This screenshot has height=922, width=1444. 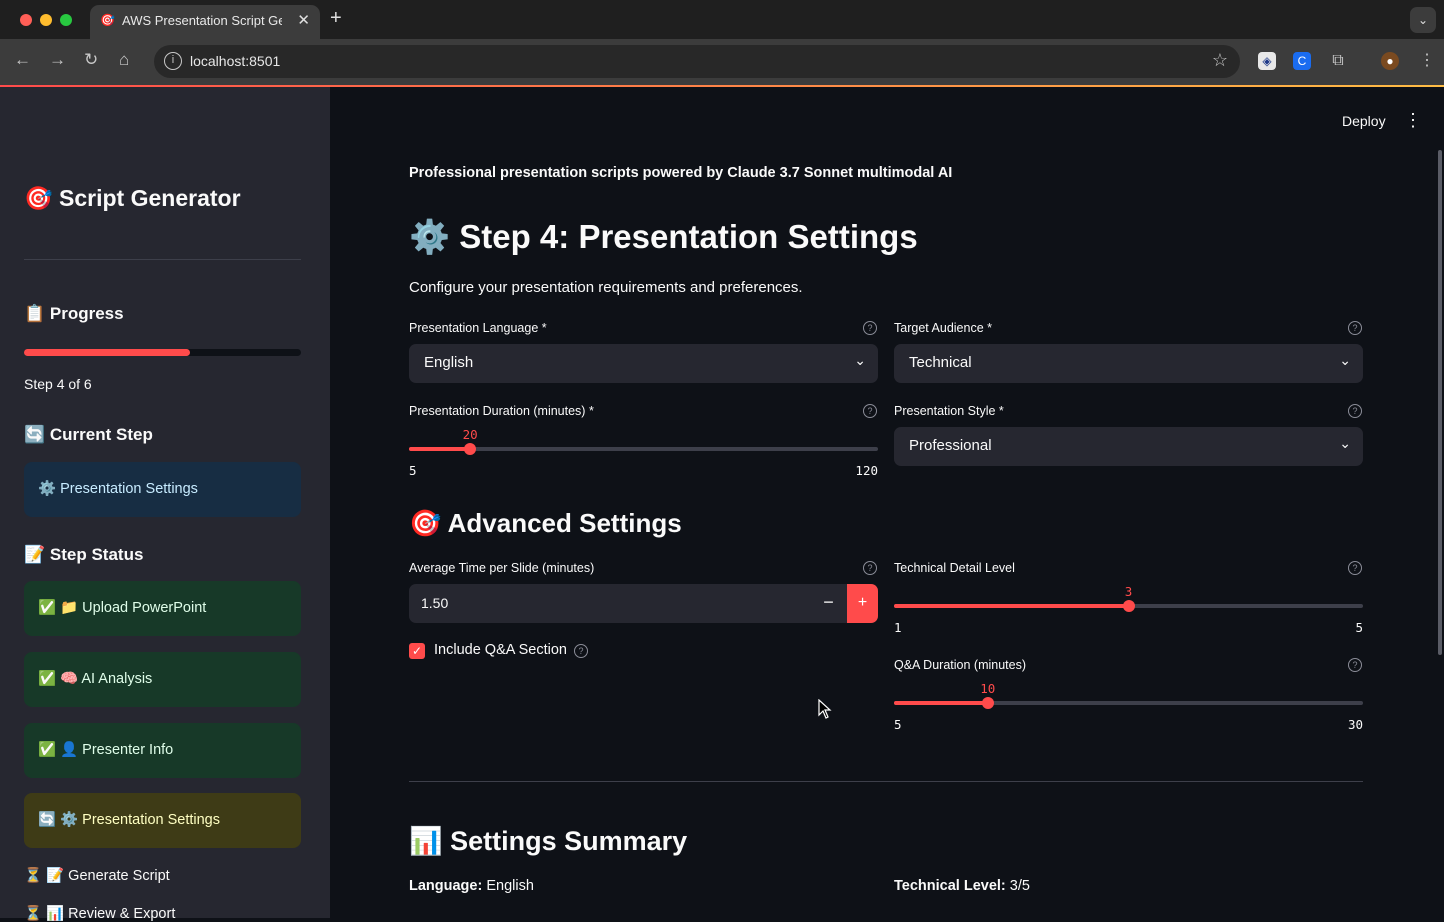 I want to click on style-select: Professional ⌄, so click(x=1128, y=446).